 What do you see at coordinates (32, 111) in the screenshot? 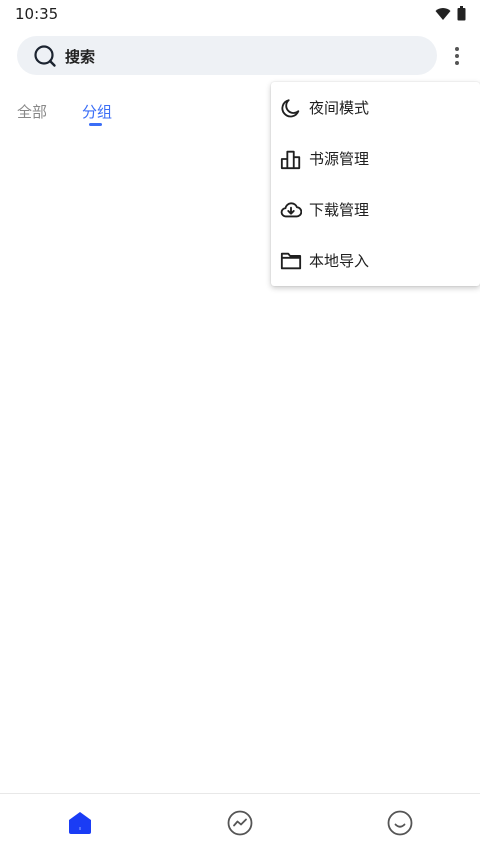
I see `tab-all: 全部` at bounding box center [32, 111].